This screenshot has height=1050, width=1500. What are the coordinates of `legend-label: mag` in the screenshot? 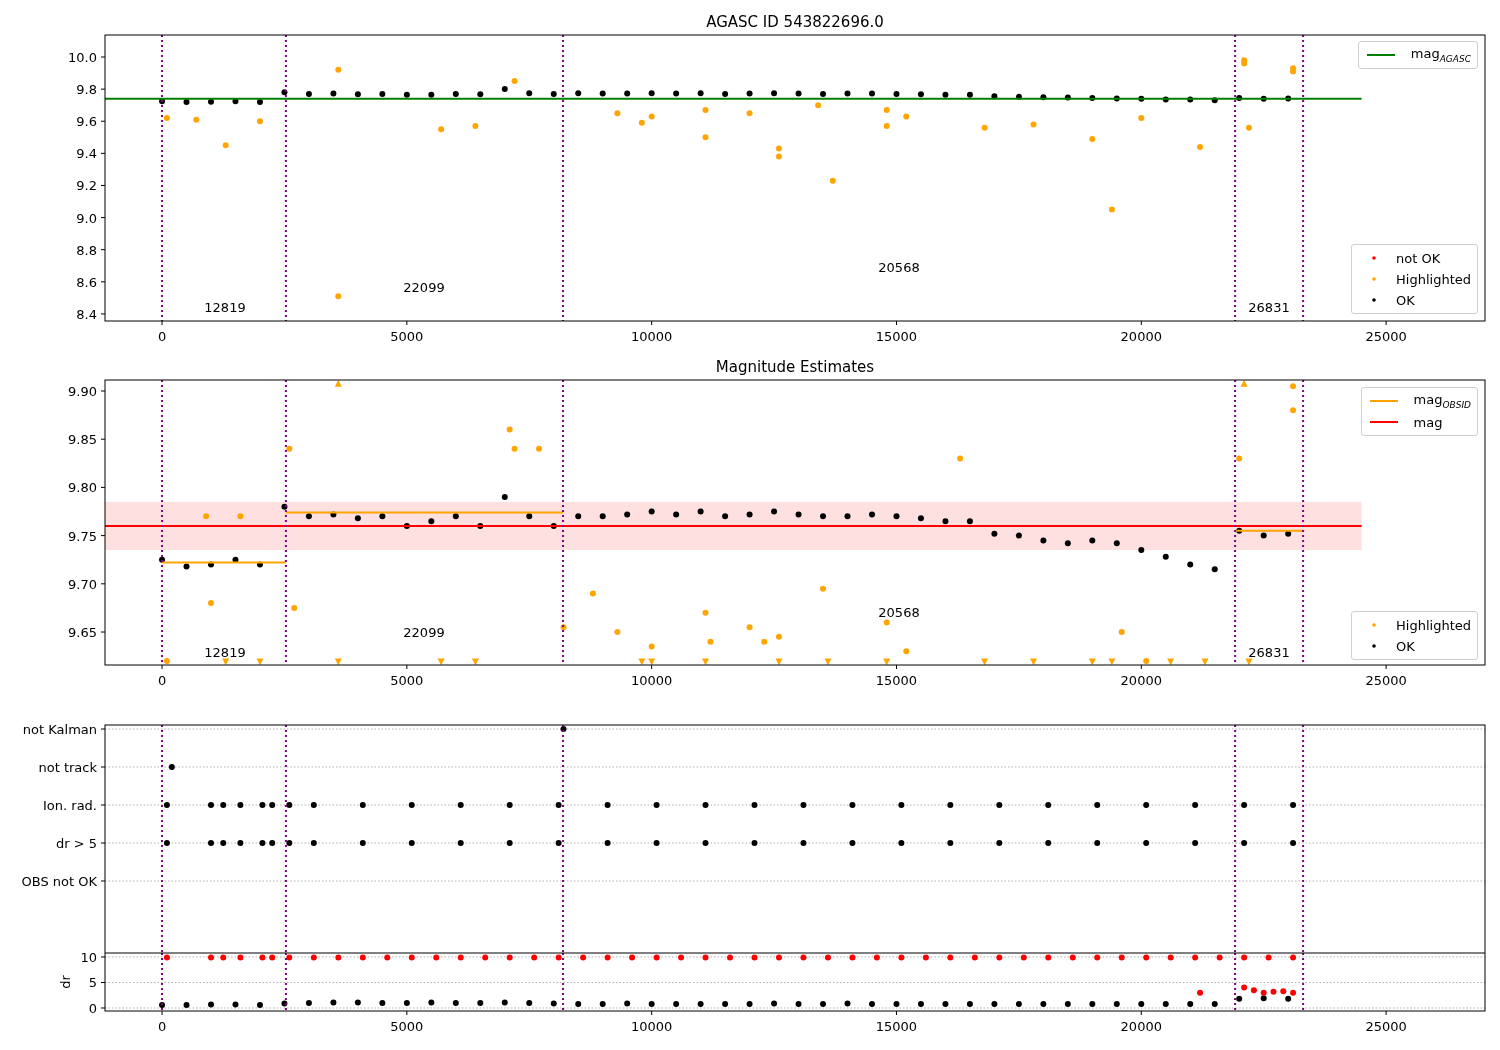 It's located at (1428, 422).